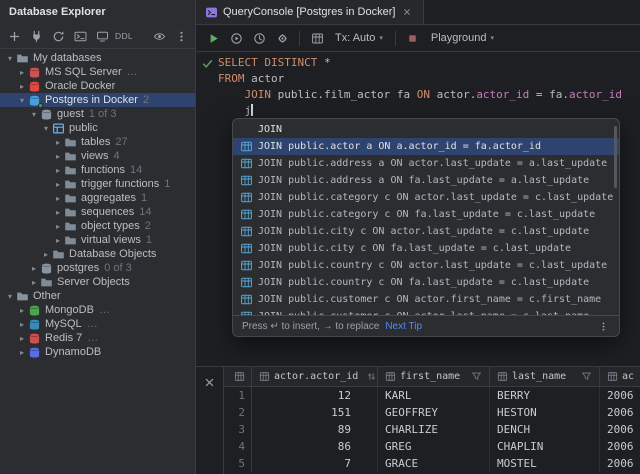 The height and width of the screenshot is (474, 640). I want to click on column-header-first-name: first_name, so click(434, 376).